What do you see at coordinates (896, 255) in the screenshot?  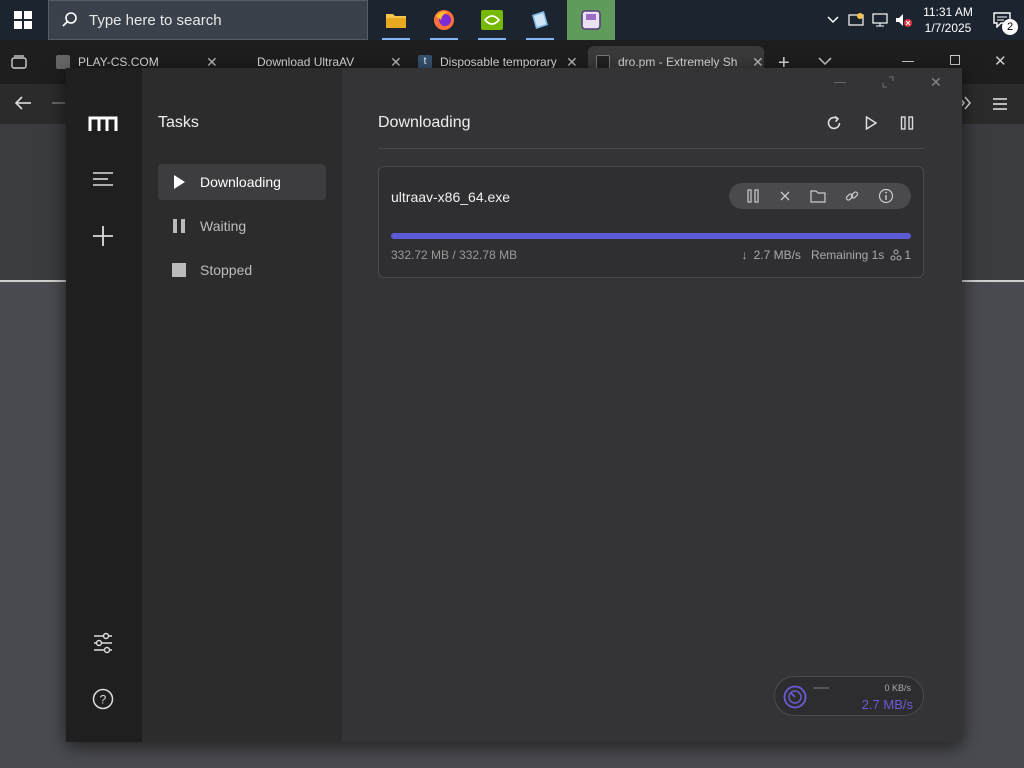 I see `connections-icon` at bounding box center [896, 255].